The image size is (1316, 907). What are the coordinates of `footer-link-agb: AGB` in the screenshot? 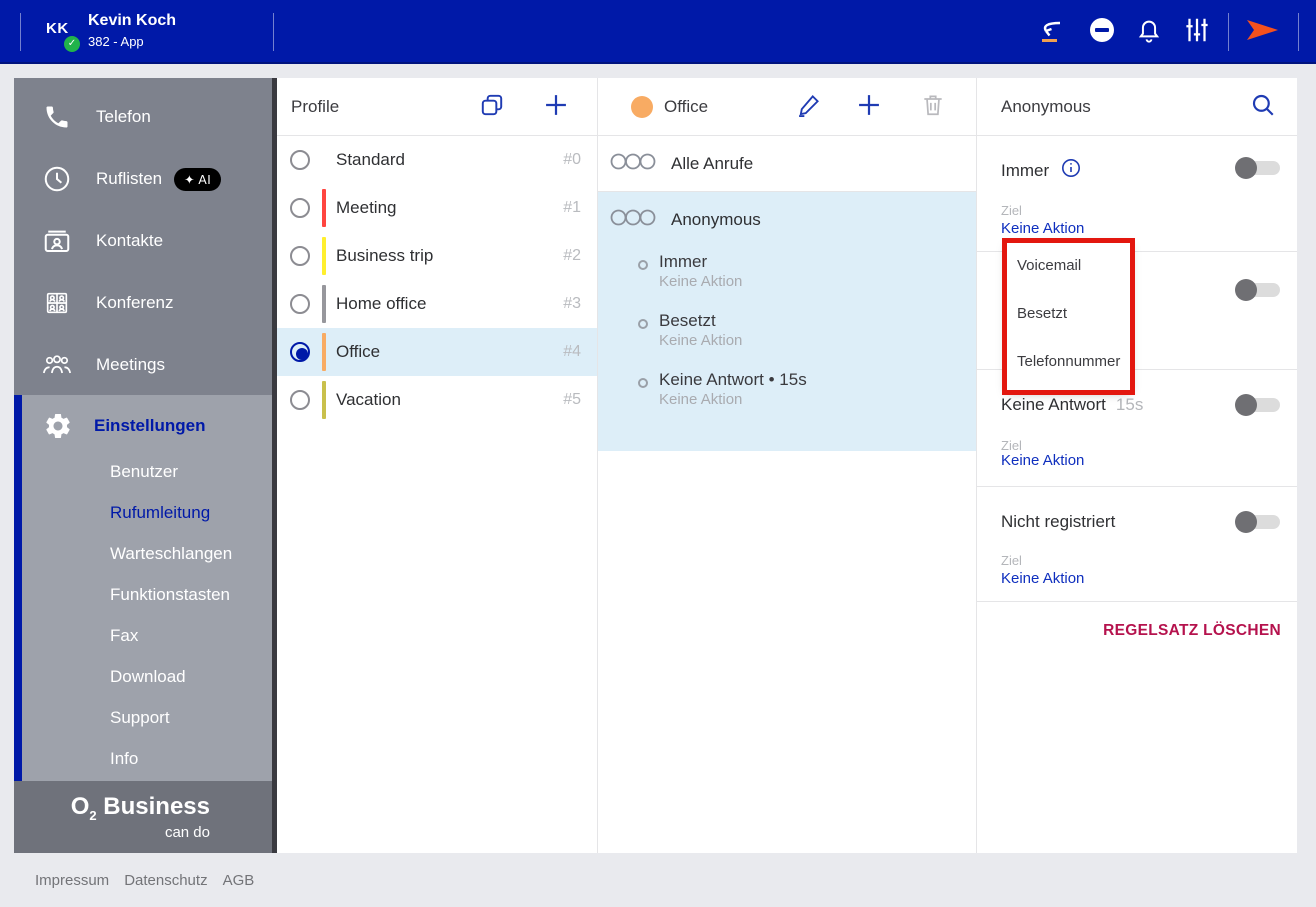 It's located at (239, 880).